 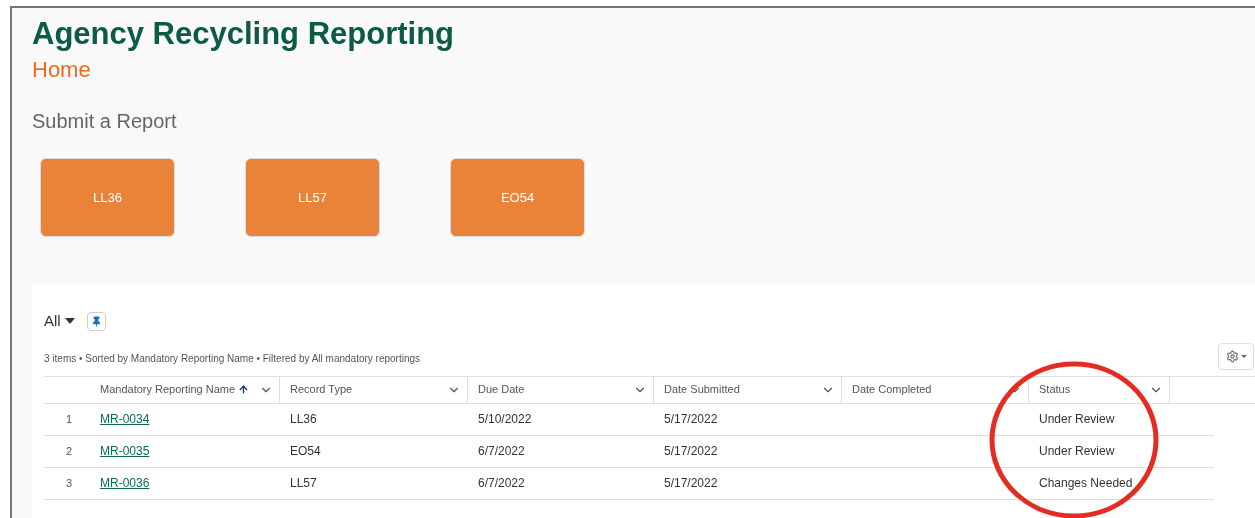 What do you see at coordinates (374, 389) in the screenshot?
I see `column-header: Record Type` at bounding box center [374, 389].